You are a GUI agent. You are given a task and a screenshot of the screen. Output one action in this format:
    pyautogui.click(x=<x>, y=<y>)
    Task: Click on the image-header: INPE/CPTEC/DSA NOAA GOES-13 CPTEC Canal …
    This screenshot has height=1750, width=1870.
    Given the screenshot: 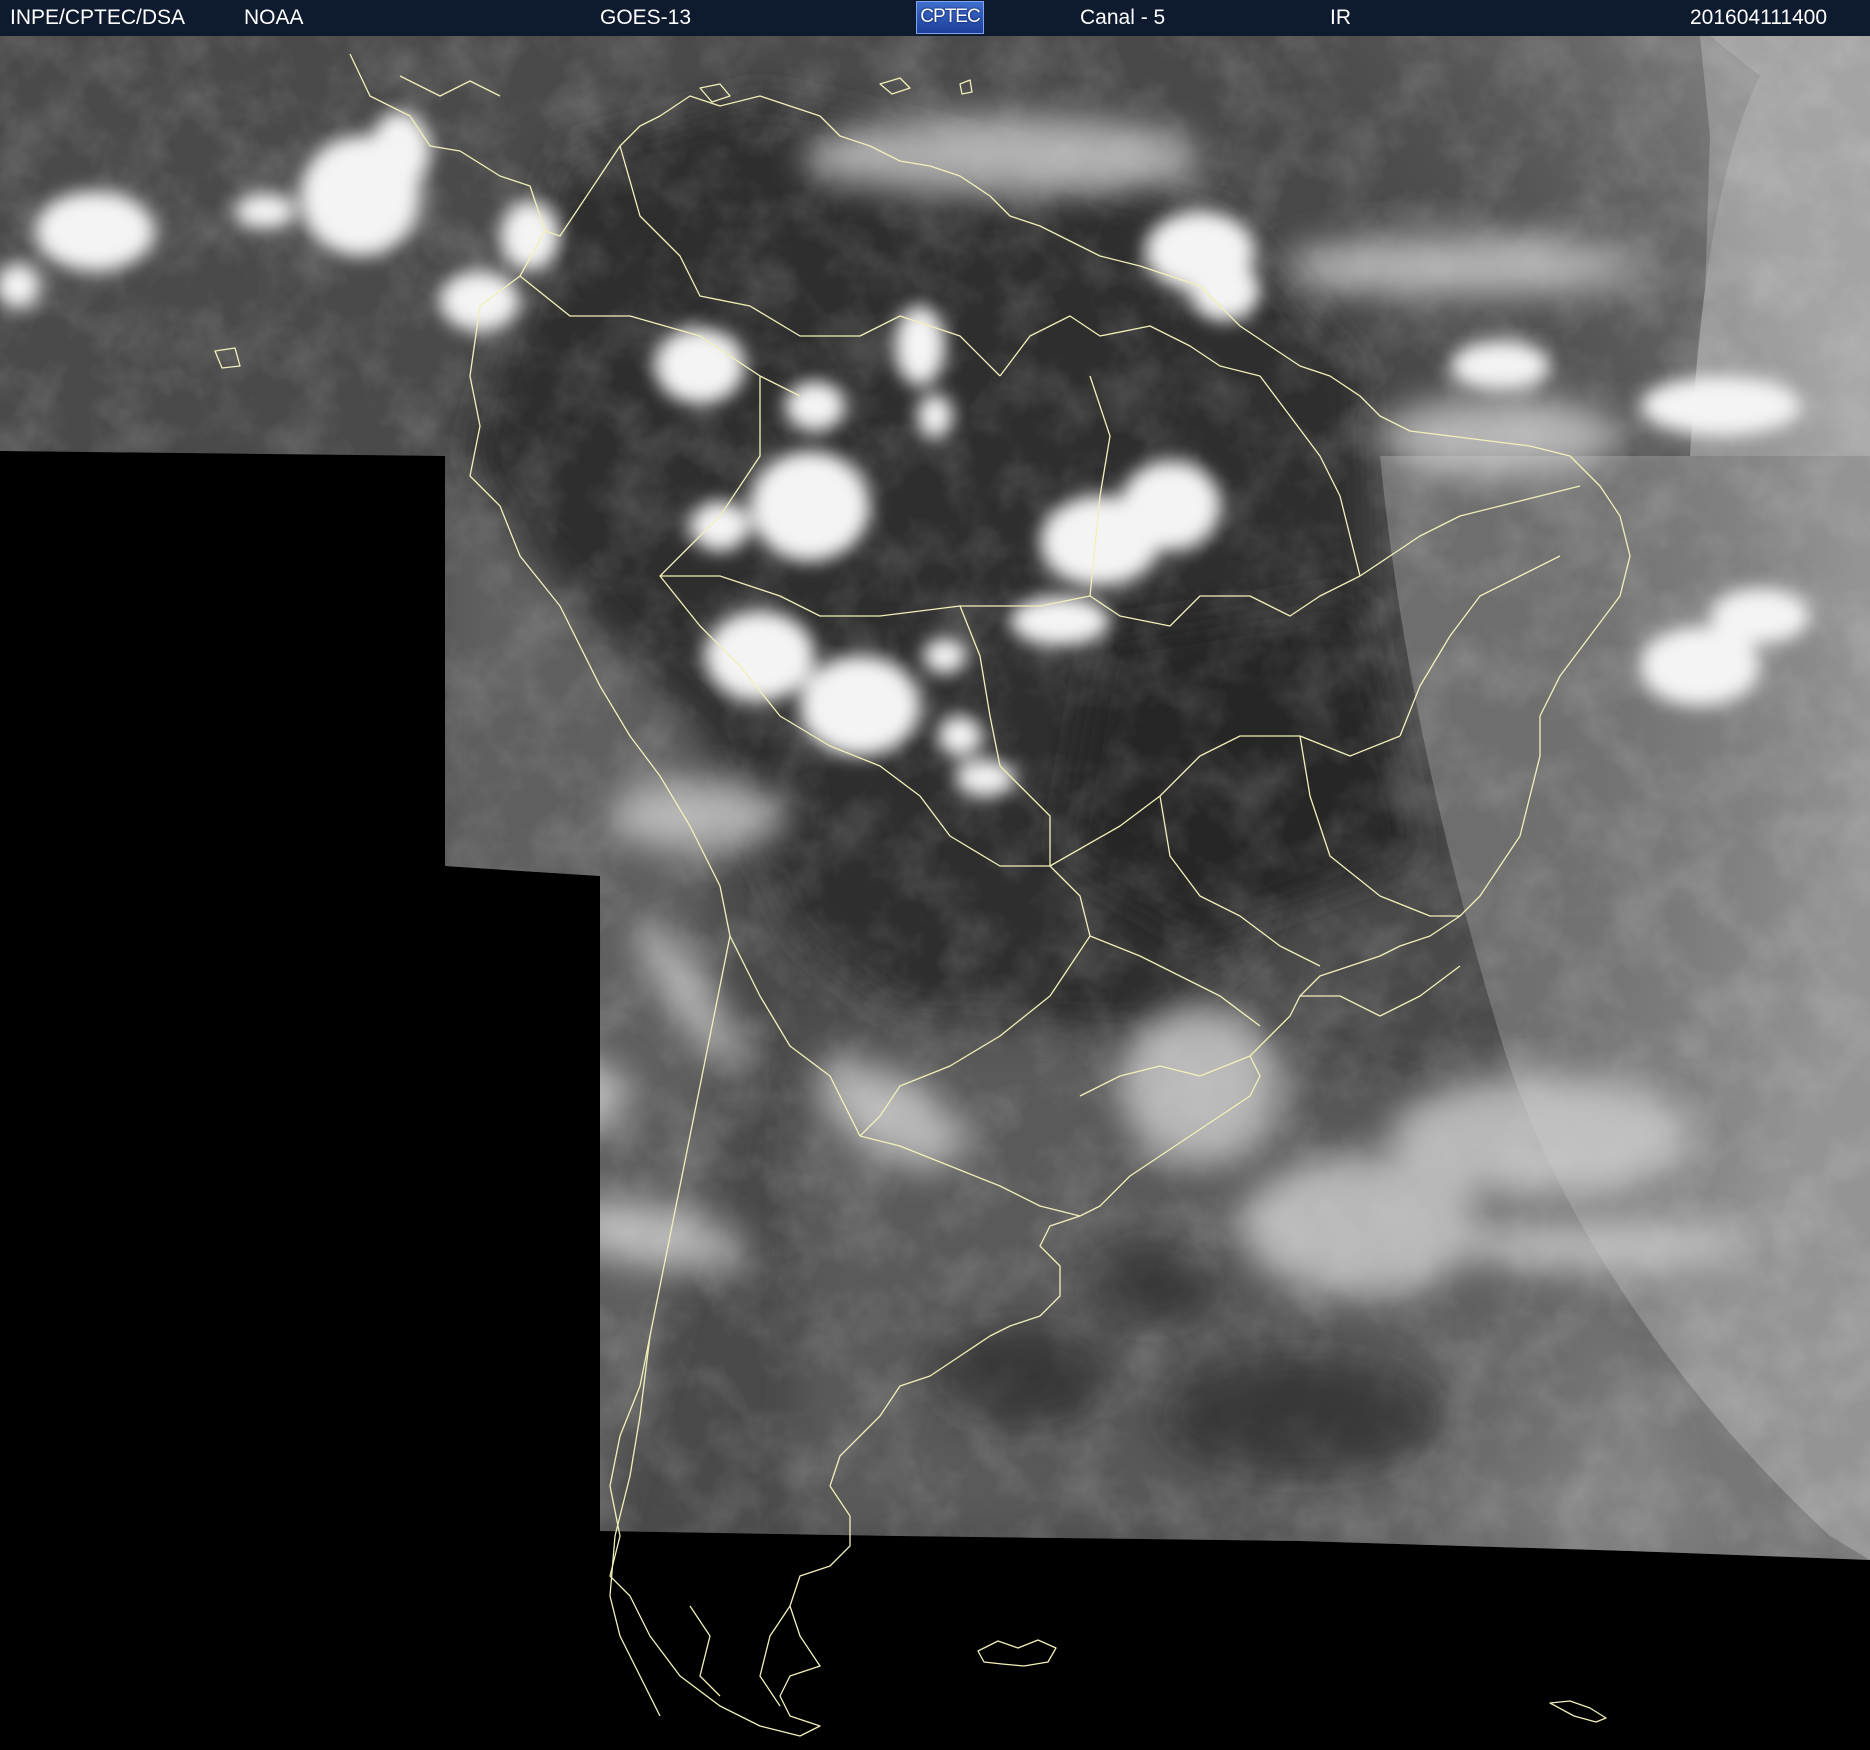 What is the action you would take?
    pyautogui.click(x=935, y=18)
    